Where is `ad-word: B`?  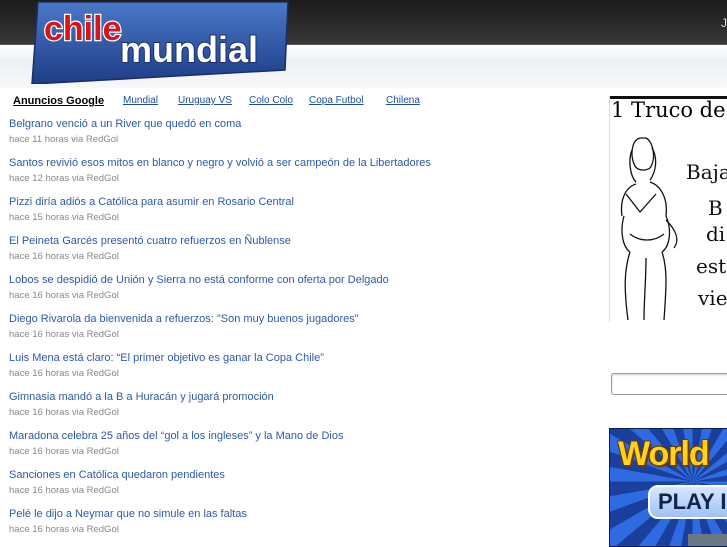 ad-word: B is located at coordinates (715, 208).